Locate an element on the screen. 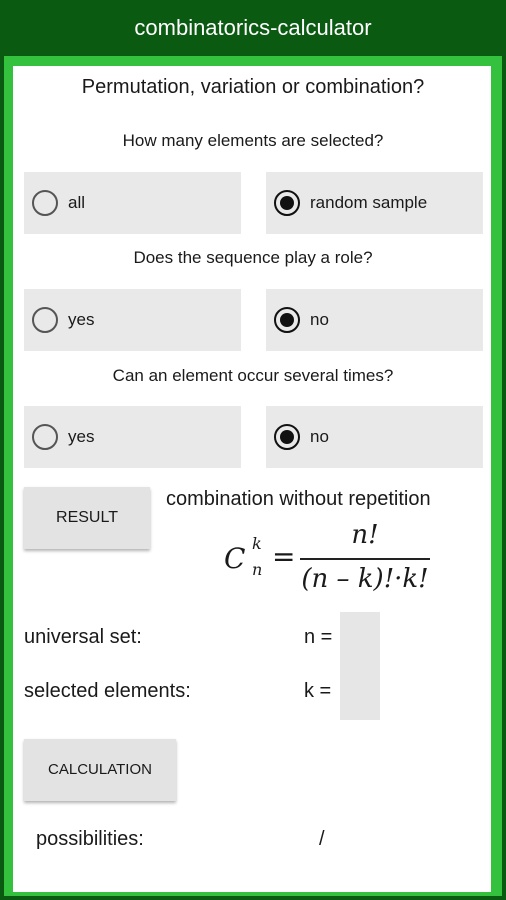  radio-option-sequence-no: no is located at coordinates (374, 320).